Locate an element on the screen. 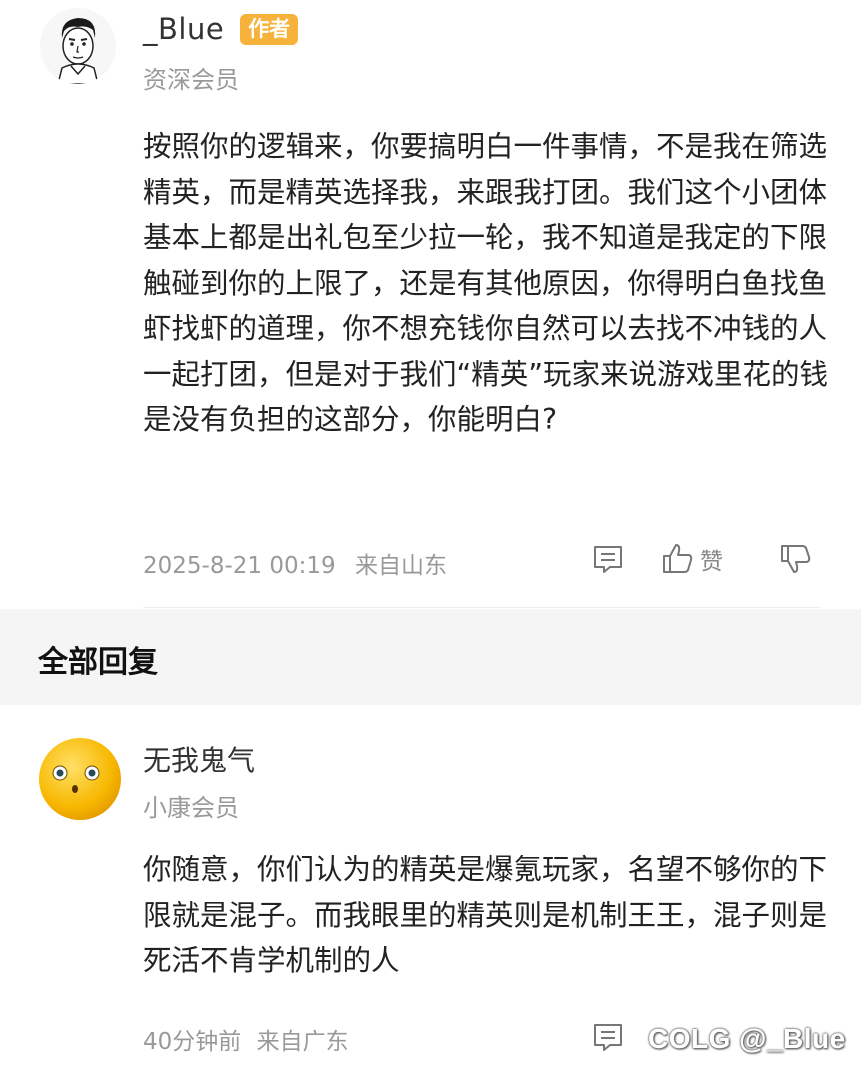 This screenshot has width=861, height=1075. replies-section-header: 全部回复 is located at coordinates (430, 657).